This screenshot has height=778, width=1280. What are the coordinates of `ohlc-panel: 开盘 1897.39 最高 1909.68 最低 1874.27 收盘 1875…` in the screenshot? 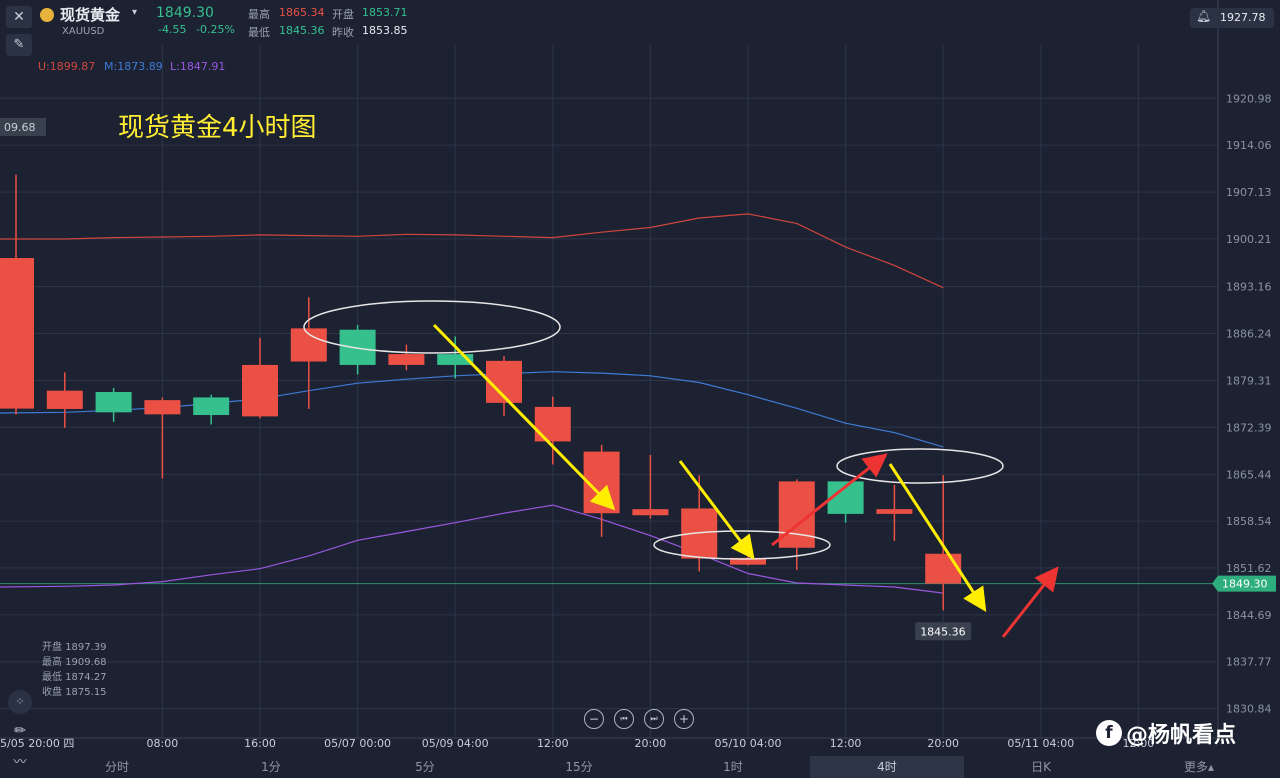 It's located at (74, 670).